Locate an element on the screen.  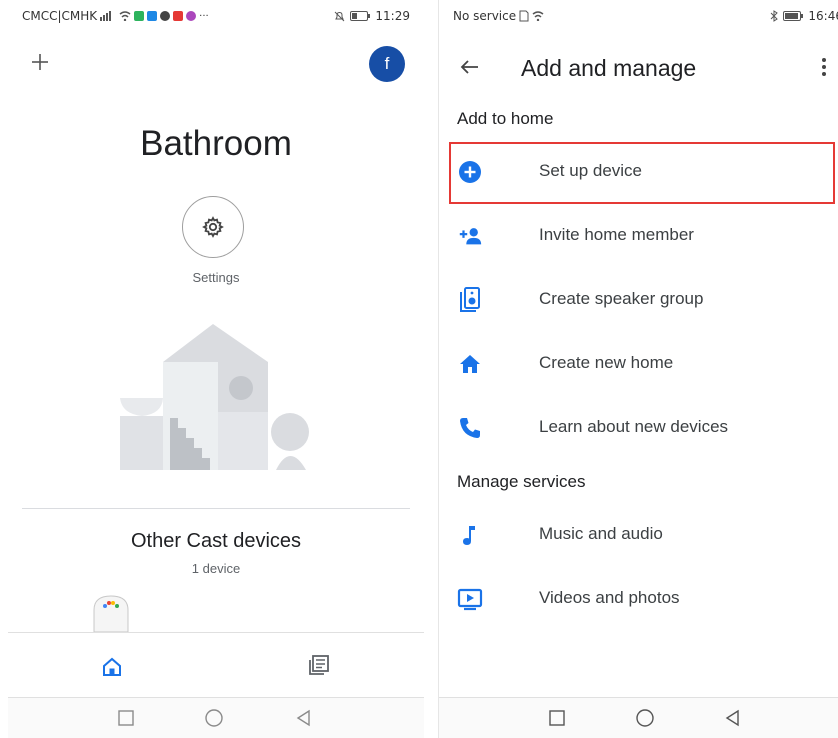
status-time: 16:46 is located at coordinates (823, 16).